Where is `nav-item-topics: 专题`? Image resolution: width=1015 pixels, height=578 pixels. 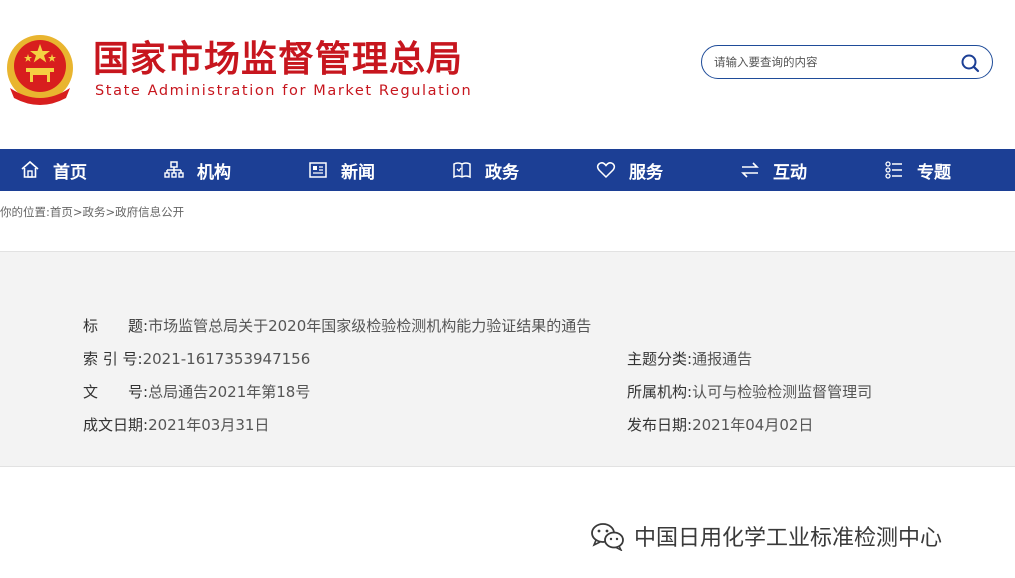
nav-item-topics: 专题 is located at coordinates (917, 170).